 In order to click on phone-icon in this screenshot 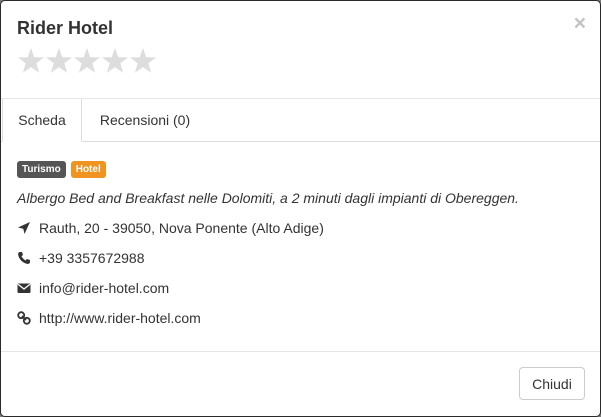, I will do `click(24, 258)`.